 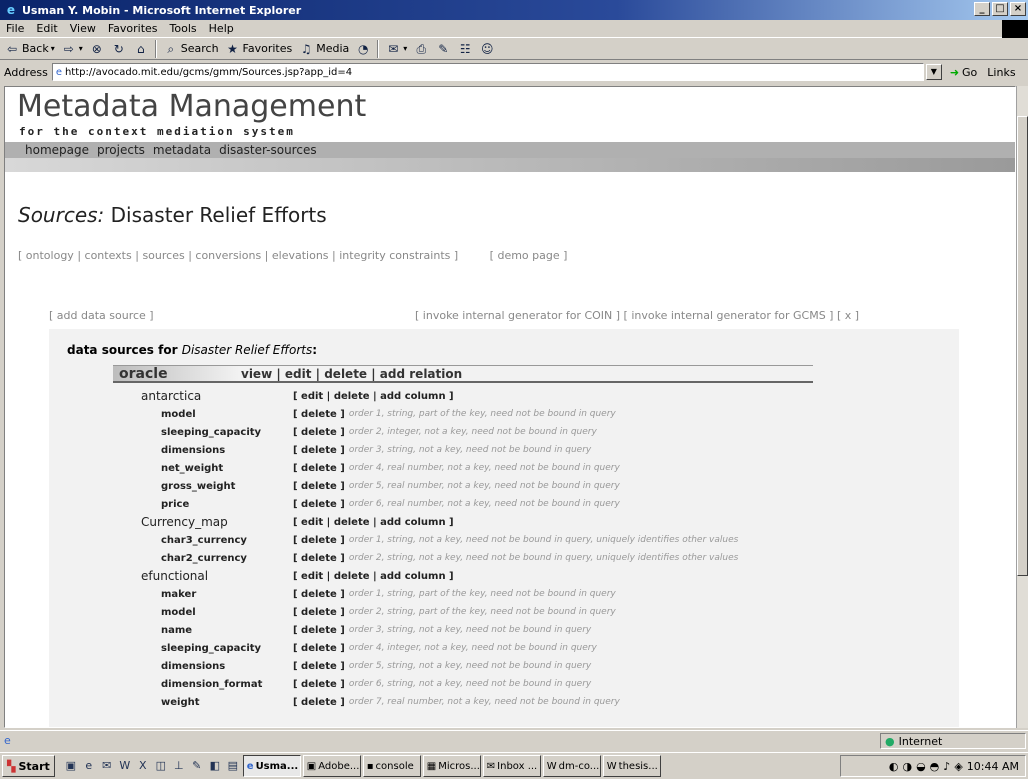 I want to click on source-actions: view | edit | delete | add relation, so click(x=351, y=374).